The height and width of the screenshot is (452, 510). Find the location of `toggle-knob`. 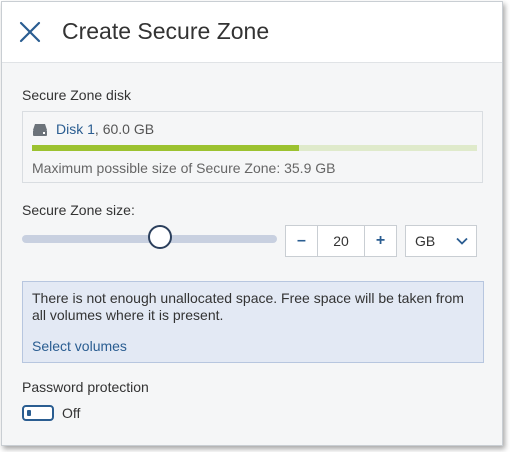

toggle-knob is located at coordinates (29, 413).